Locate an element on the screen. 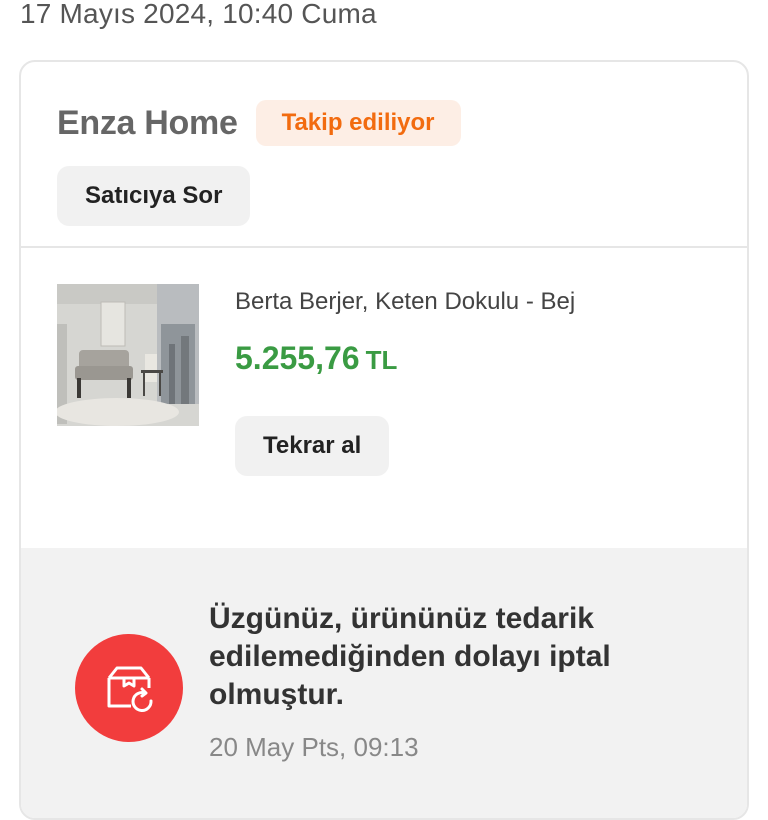 Image resolution: width=768 pixels, height=820 pixels. order-date: 17 Mayıs 2024, 10:40 Cuma is located at coordinates (198, 14).